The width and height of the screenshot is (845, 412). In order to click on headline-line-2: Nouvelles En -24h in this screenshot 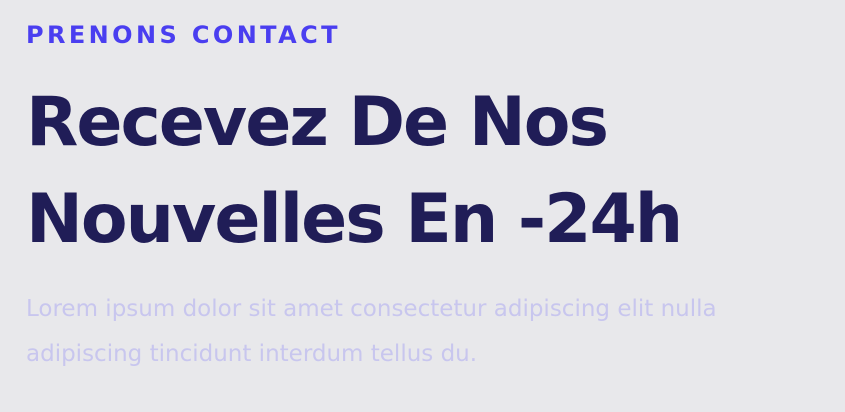, I will do `click(354, 219)`.